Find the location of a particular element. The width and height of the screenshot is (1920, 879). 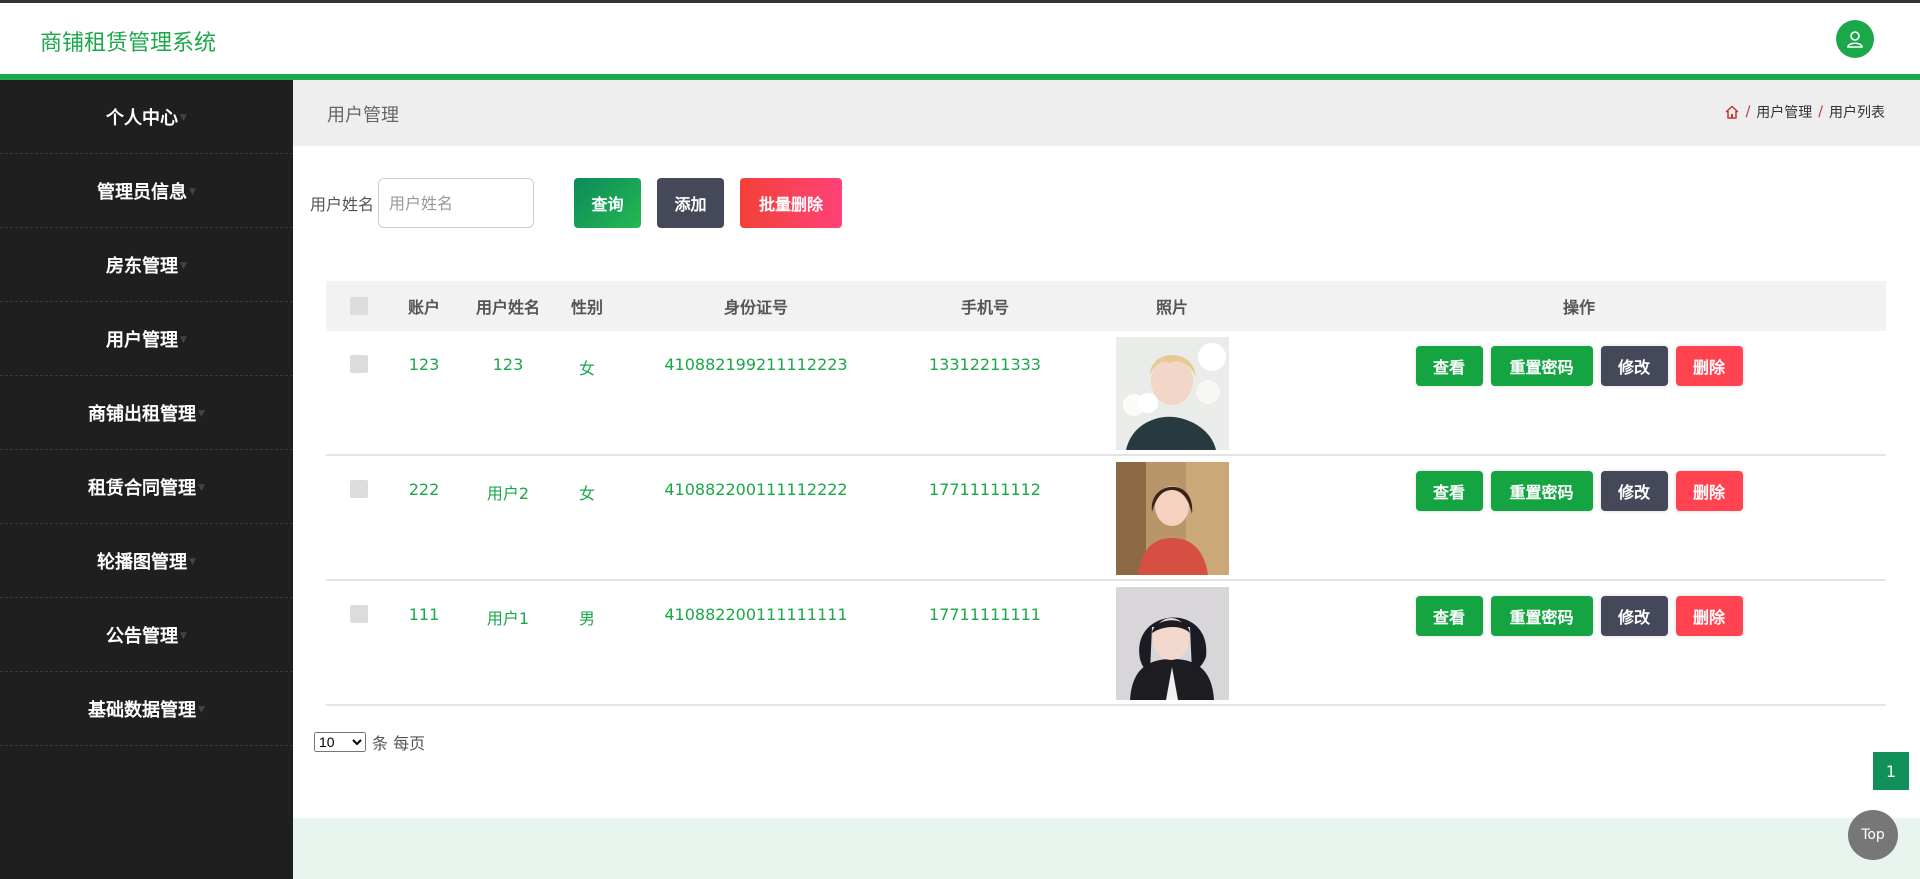

sidebar-item-lease-contract: 租赁合同管理 ▼ is located at coordinates (146, 487).